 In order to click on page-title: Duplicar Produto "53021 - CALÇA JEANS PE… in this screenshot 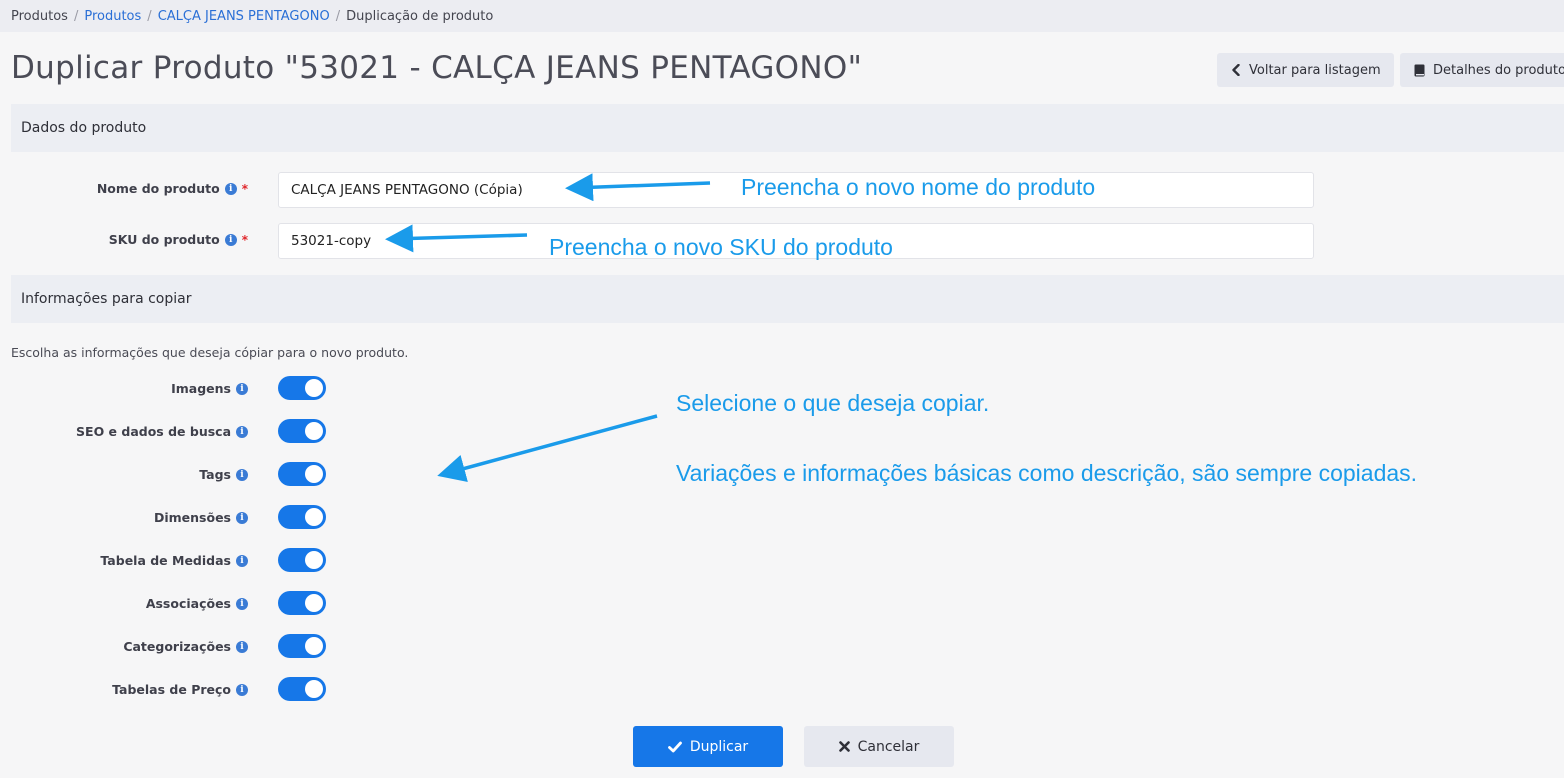, I will do `click(437, 68)`.